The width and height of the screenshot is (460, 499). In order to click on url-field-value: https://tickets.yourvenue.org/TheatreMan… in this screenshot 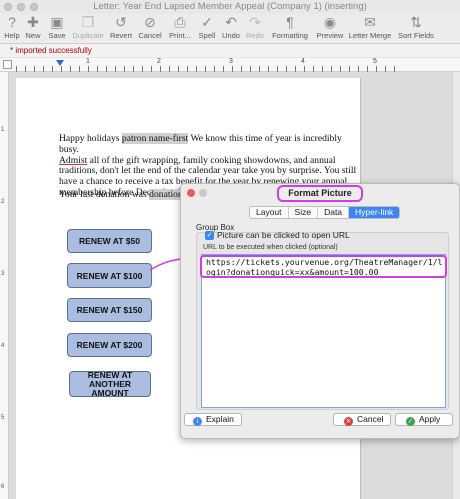, I will do `click(324, 267)`.